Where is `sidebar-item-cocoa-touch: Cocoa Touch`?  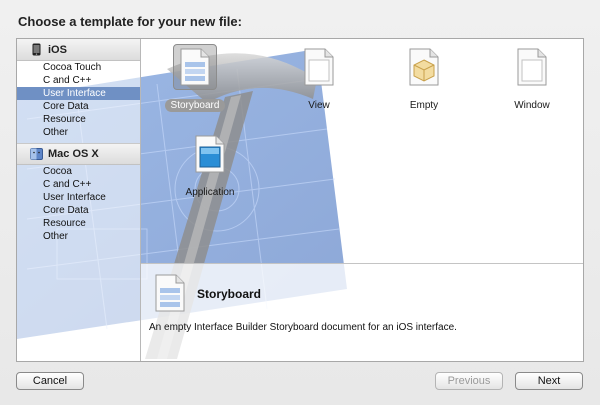
sidebar-item-cocoa-touch: Cocoa Touch is located at coordinates (78, 67).